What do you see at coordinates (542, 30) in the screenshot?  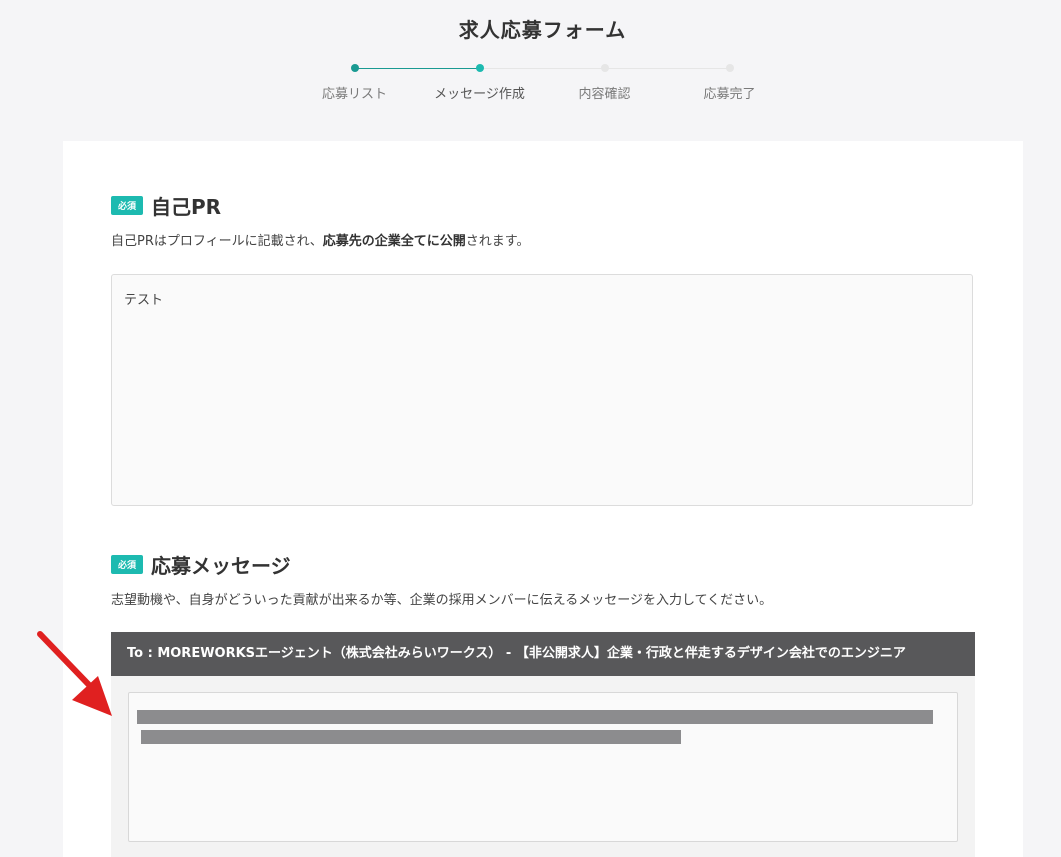 I see `page-title: 求人応募フォーム` at bounding box center [542, 30].